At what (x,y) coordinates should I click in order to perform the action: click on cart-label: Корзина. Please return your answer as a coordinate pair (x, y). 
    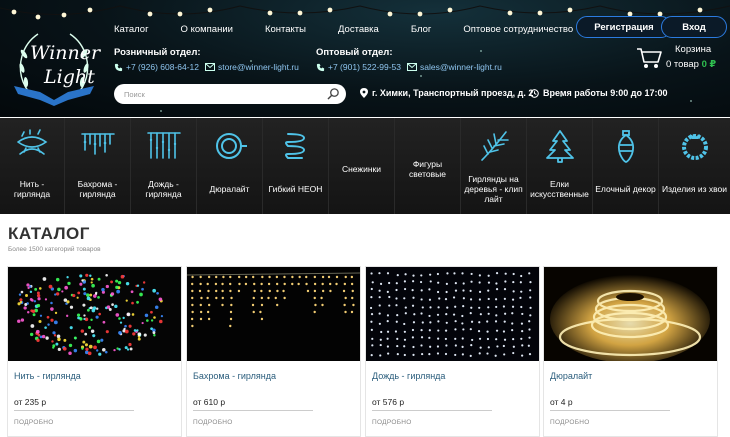
    Looking at the image, I should click on (693, 49).